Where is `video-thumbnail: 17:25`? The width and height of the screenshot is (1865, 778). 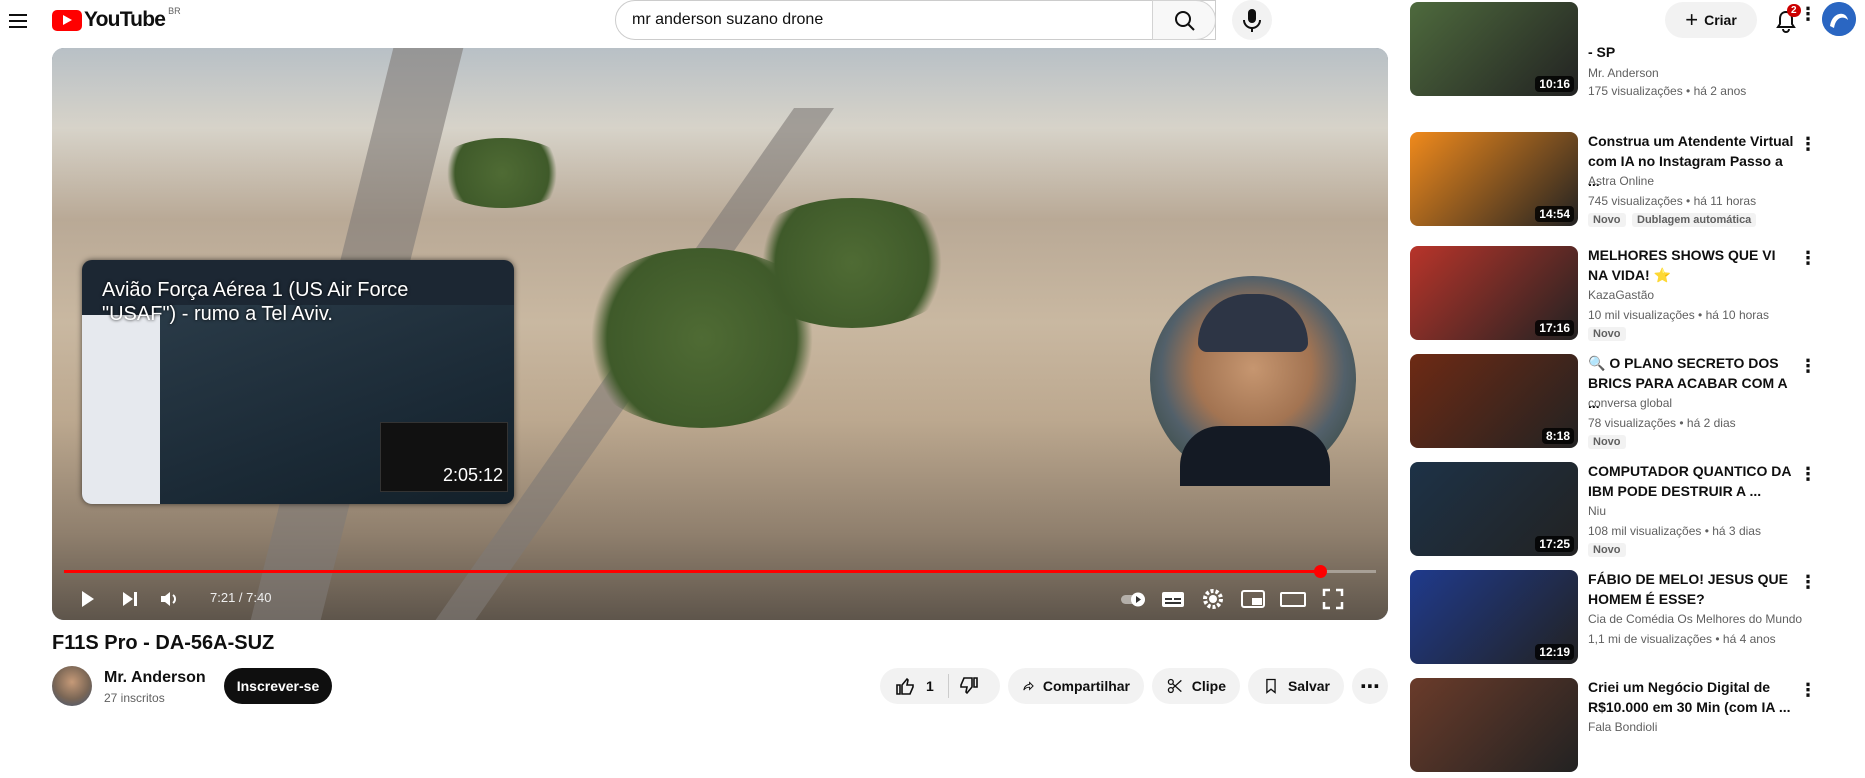
video-thumbnail: 17:25 is located at coordinates (1494, 509).